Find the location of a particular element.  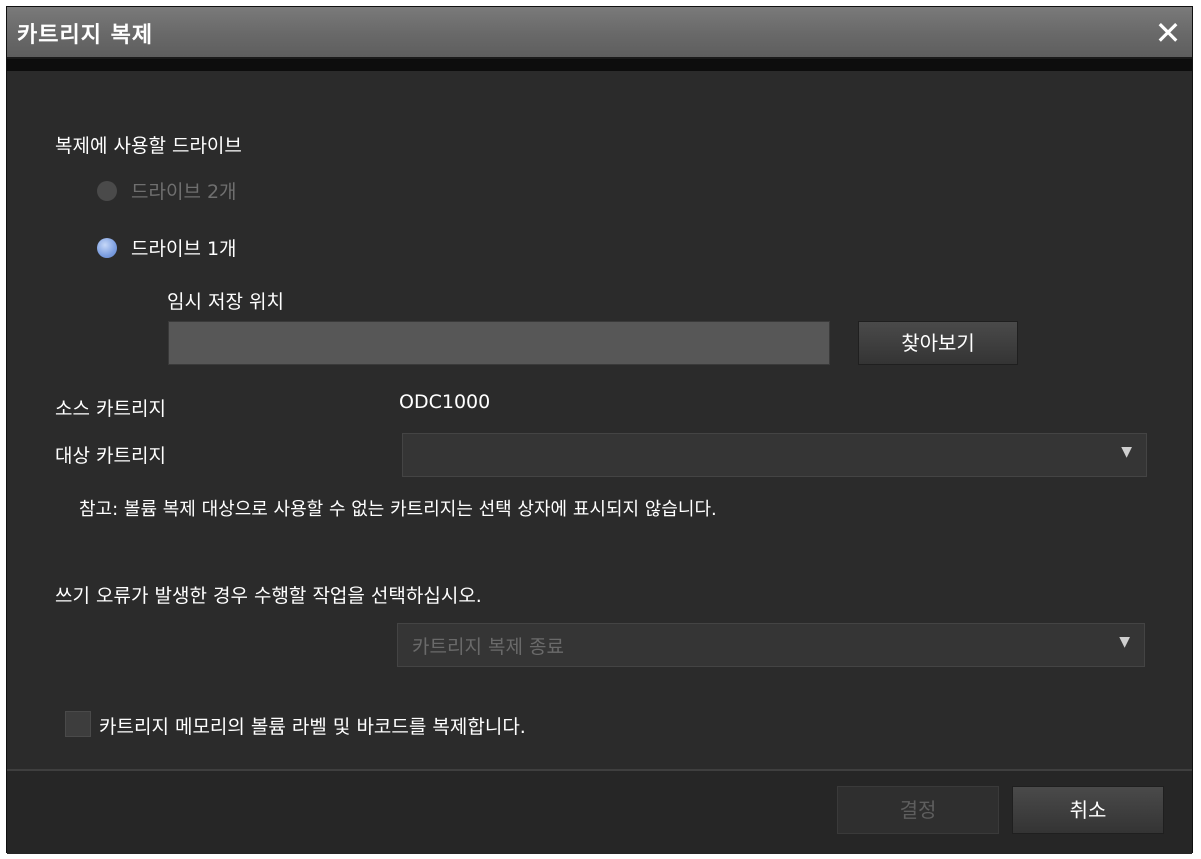

target-cartridge-select: ▼ is located at coordinates (774, 455).